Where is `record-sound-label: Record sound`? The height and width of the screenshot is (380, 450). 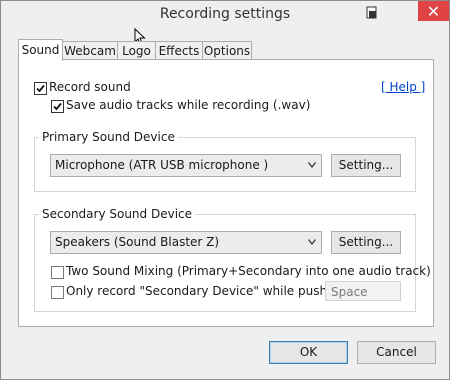 record-sound-label: Record sound is located at coordinates (90, 87).